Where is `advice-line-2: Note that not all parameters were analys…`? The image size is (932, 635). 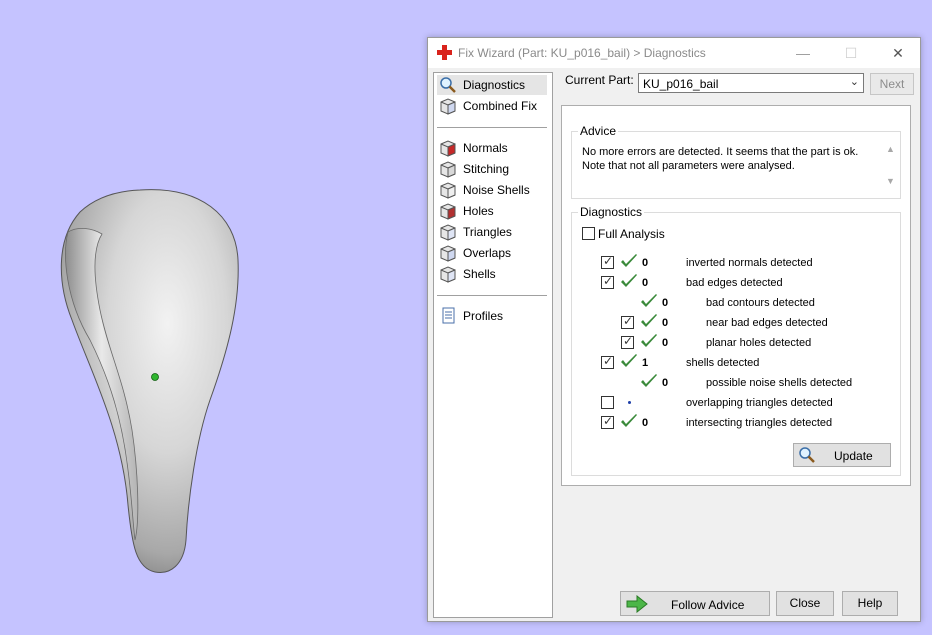
advice-line-2: Note that not all parameters were analys… is located at coordinates (688, 166).